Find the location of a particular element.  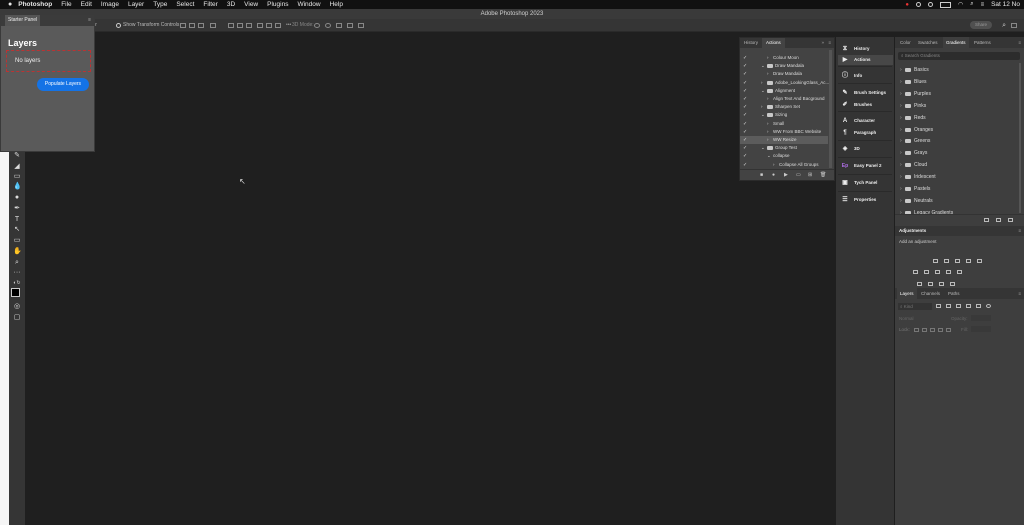

opacity-input is located at coordinates (981, 318).